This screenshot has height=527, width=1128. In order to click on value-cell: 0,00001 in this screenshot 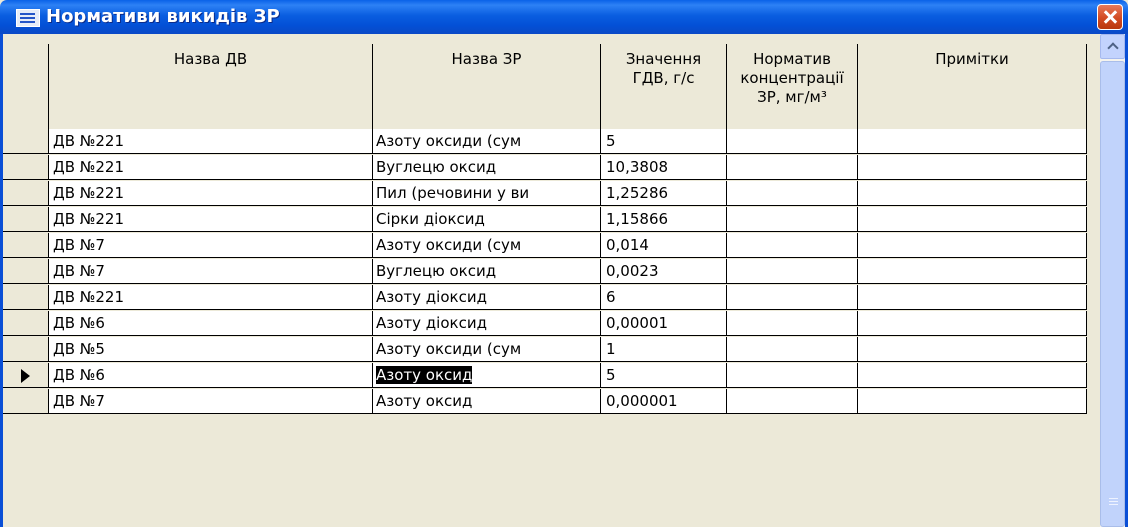, I will do `click(664, 323)`.